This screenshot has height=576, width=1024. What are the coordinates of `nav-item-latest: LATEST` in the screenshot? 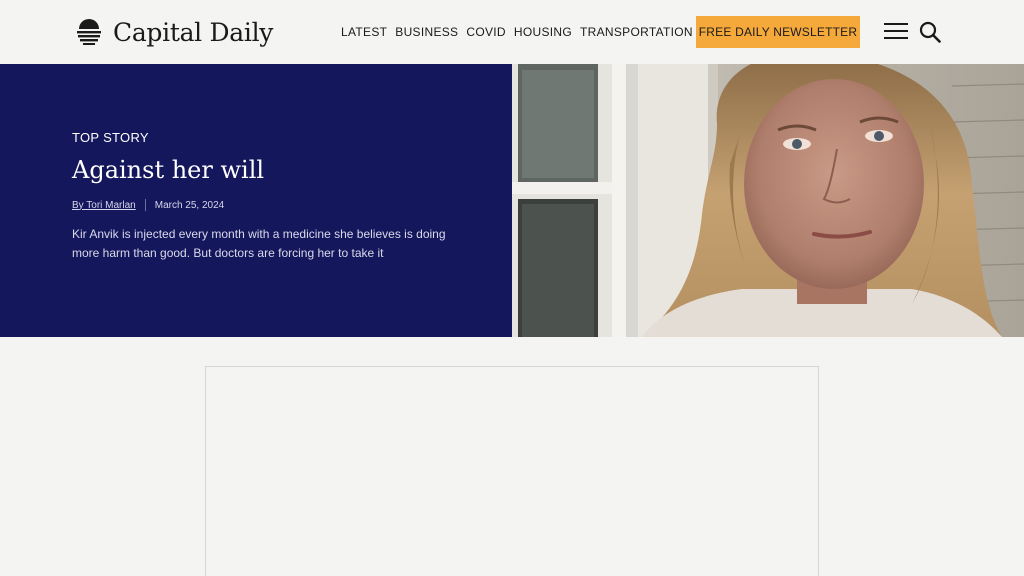 It's located at (364, 32).